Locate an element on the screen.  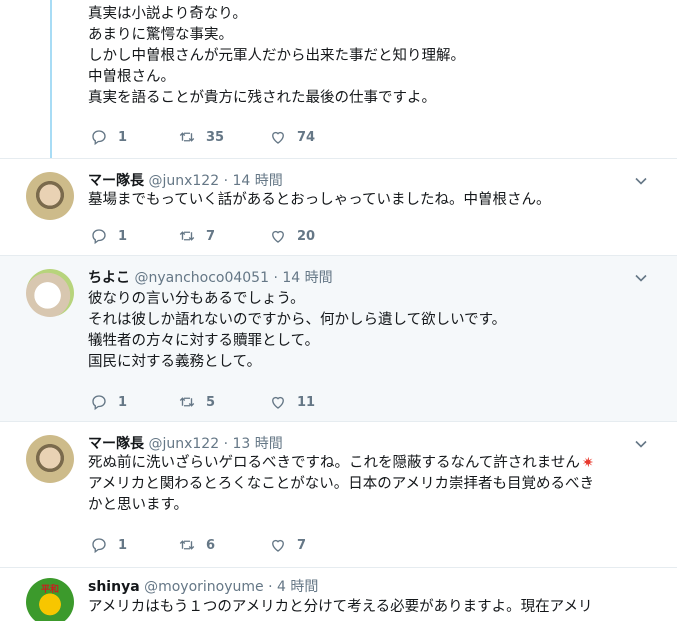
tweet-header: マー隊長 @junx122 · 13 時間 is located at coordinates (185, 443).